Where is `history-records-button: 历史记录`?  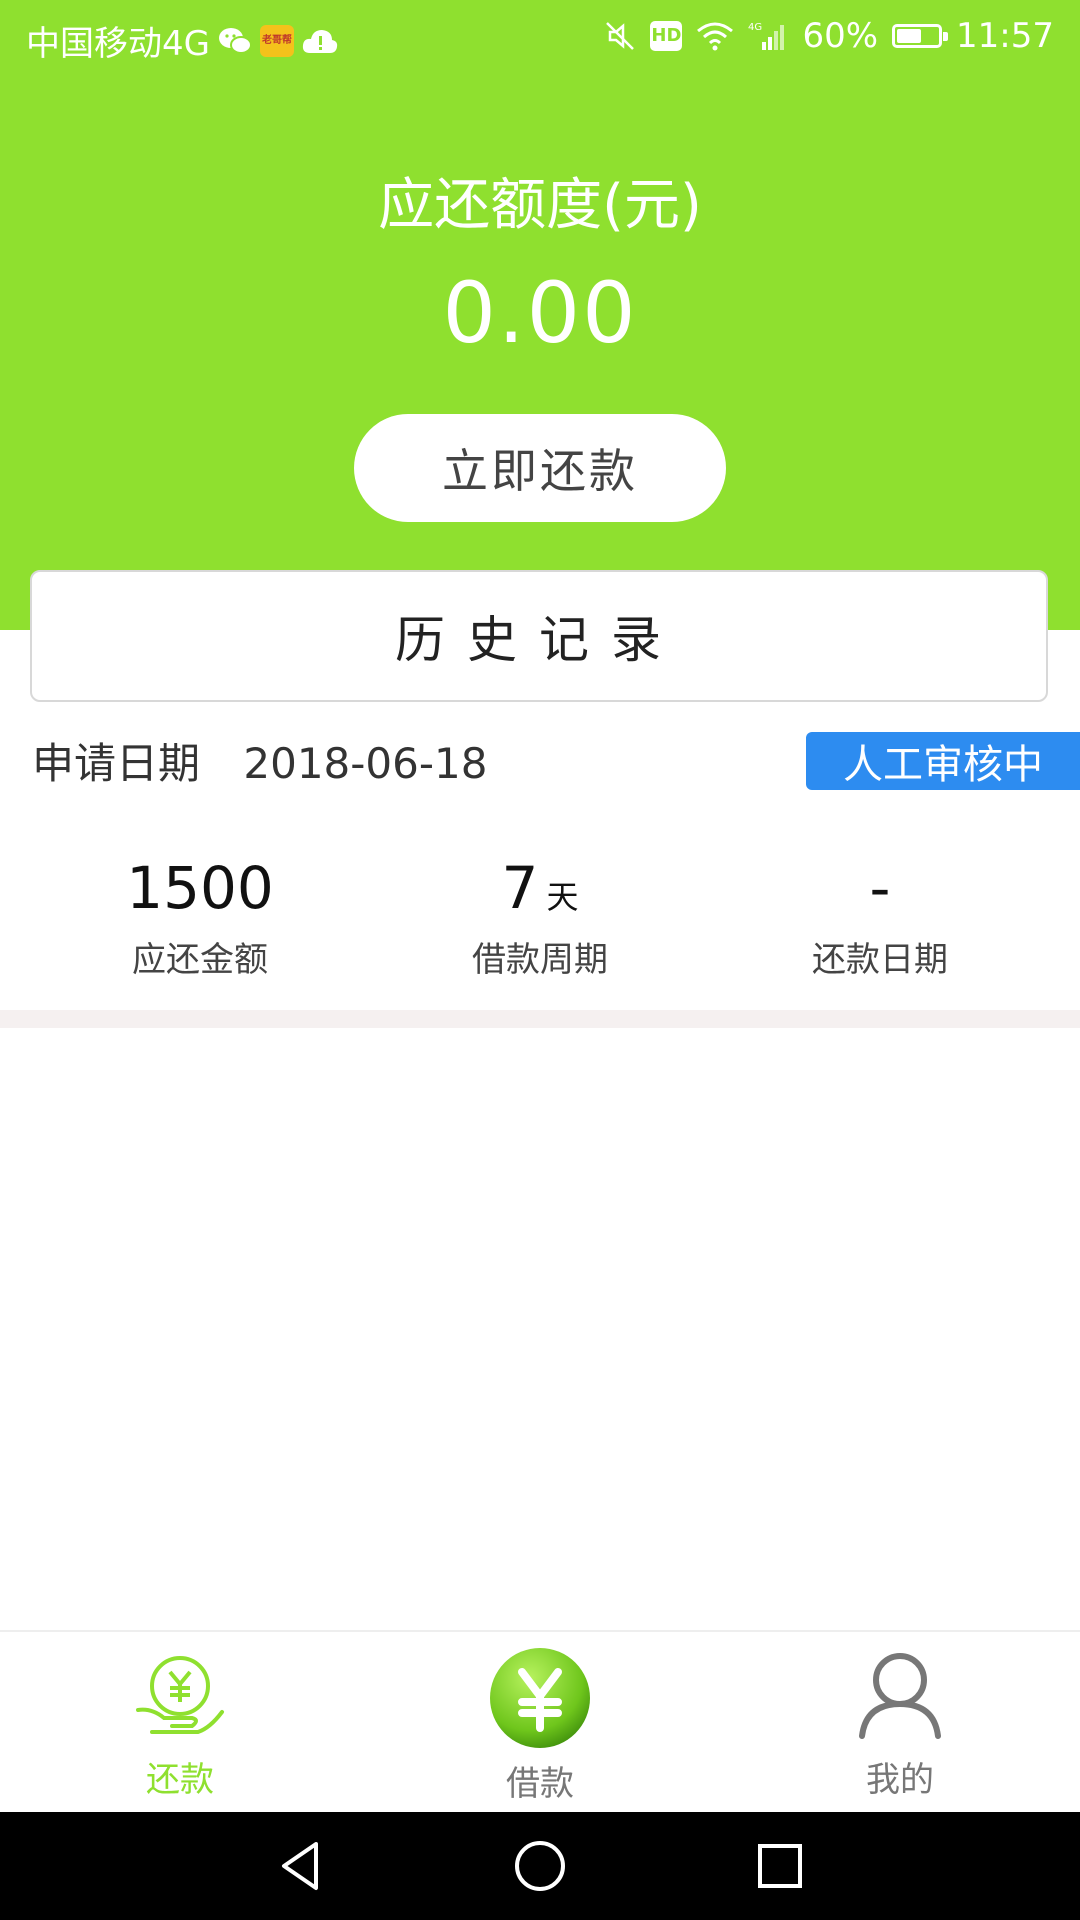 history-records-button: 历史记录 is located at coordinates (539, 636).